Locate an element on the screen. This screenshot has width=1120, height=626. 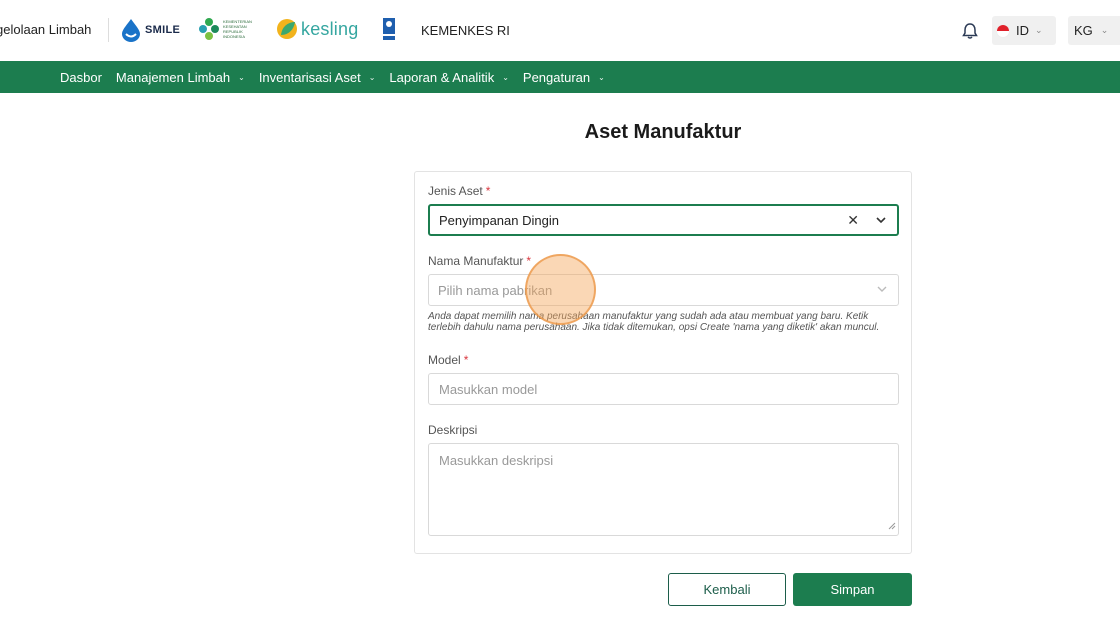
description-label: Deskripsi is located at coordinates (453, 430).